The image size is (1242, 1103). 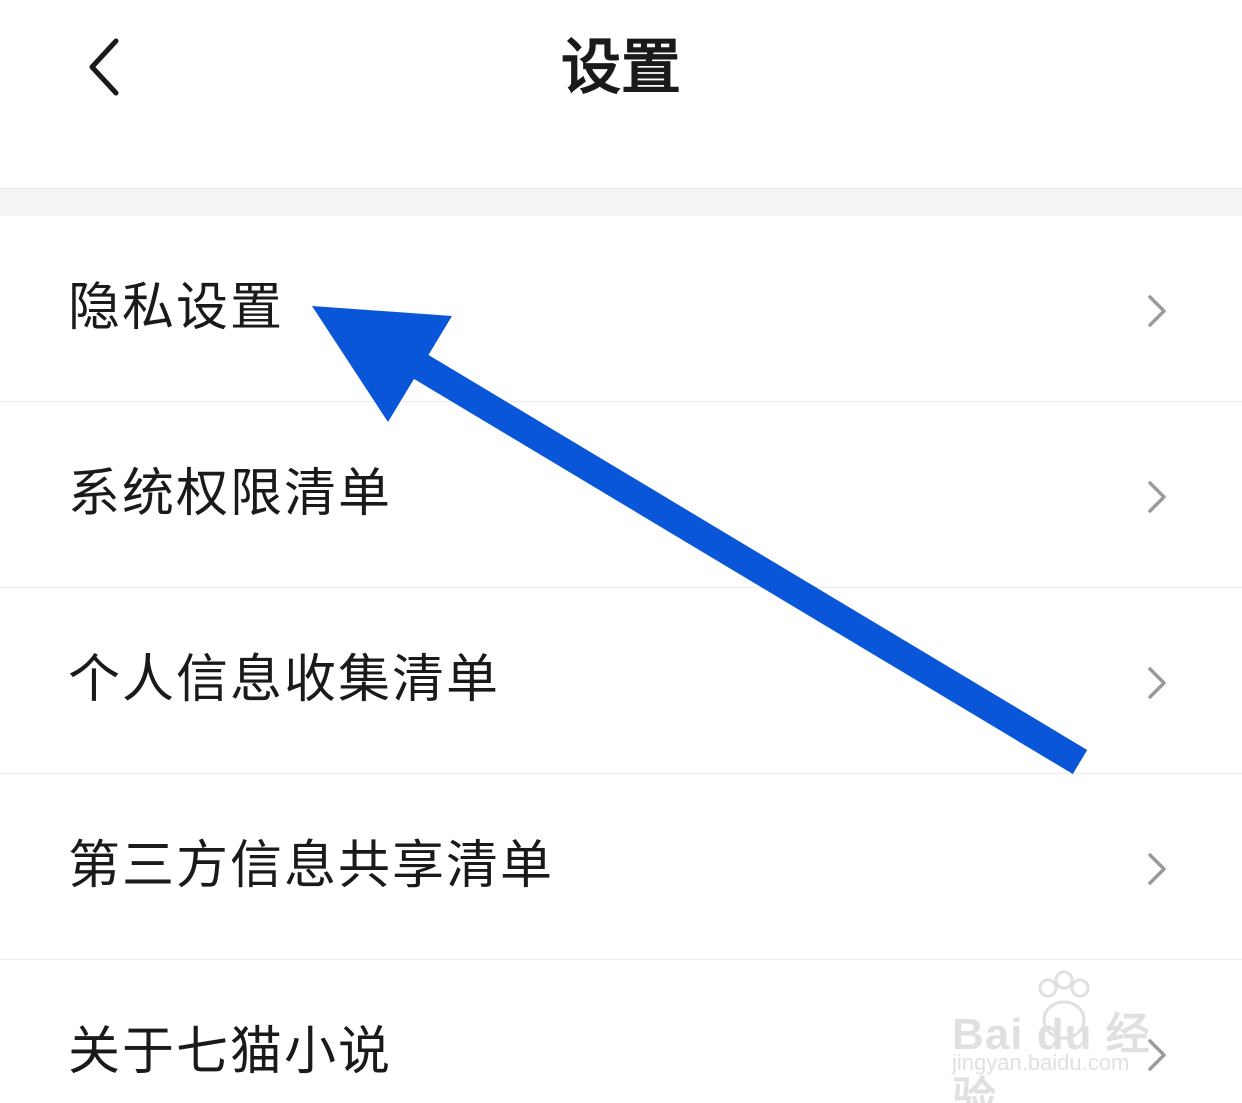 I want to click on page-title: 设置, so click(x=621, y=68).